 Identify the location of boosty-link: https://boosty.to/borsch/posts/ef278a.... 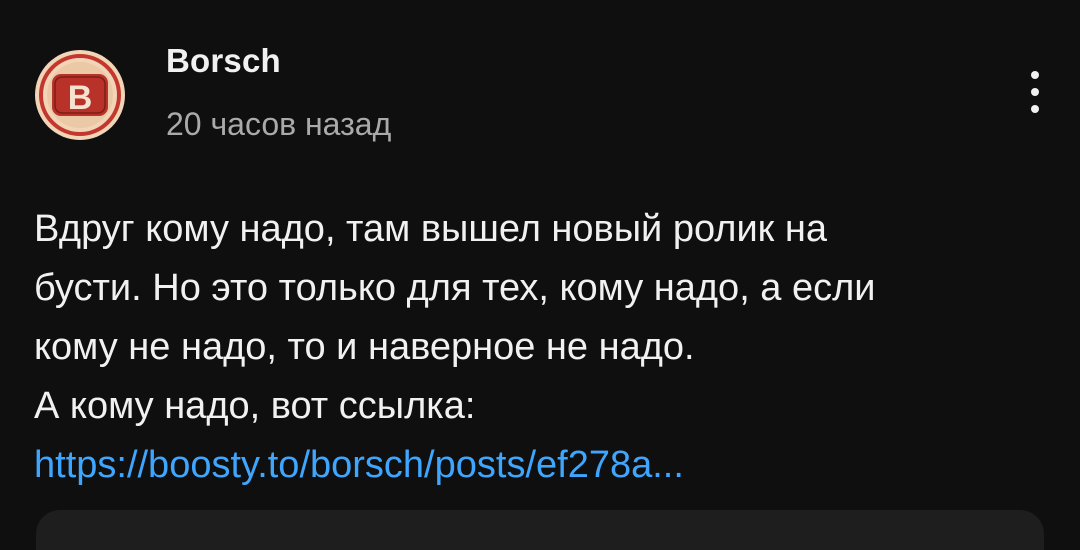
(544, 465).